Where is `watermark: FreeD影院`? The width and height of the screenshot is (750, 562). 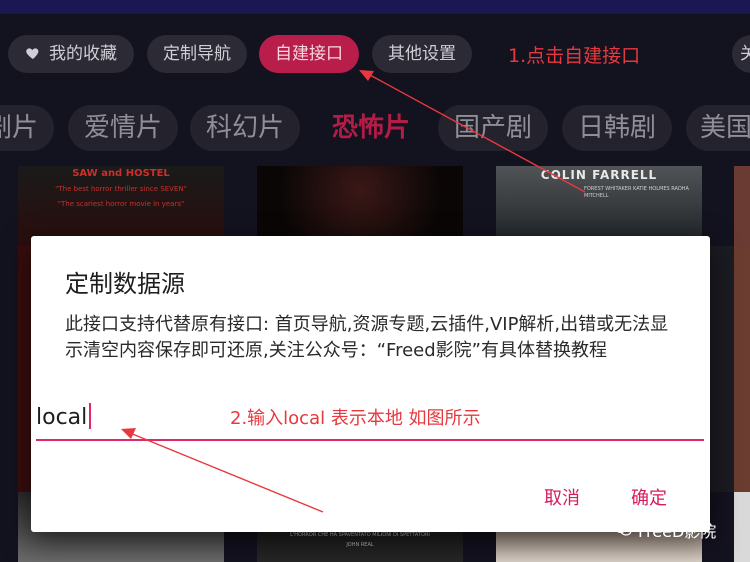 watermark: FreeD影院 is located at coordinates (673, 529).